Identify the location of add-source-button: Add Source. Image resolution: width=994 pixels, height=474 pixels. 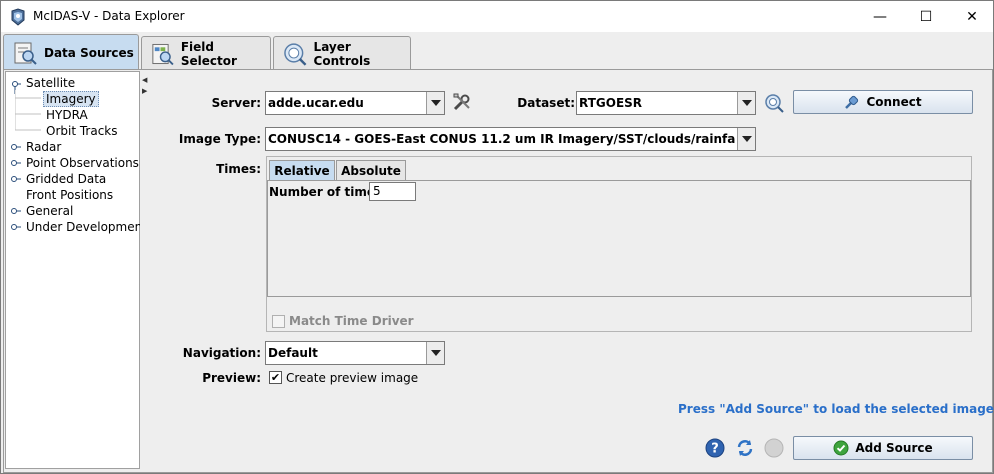
(883, 448).